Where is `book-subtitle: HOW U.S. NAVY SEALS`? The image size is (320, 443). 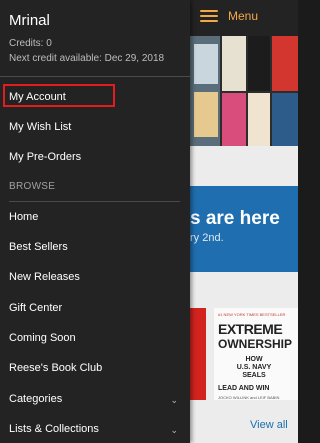 book-subtitle: HOW U.S. NAVY SEALS is located at coordinates (254, 368).